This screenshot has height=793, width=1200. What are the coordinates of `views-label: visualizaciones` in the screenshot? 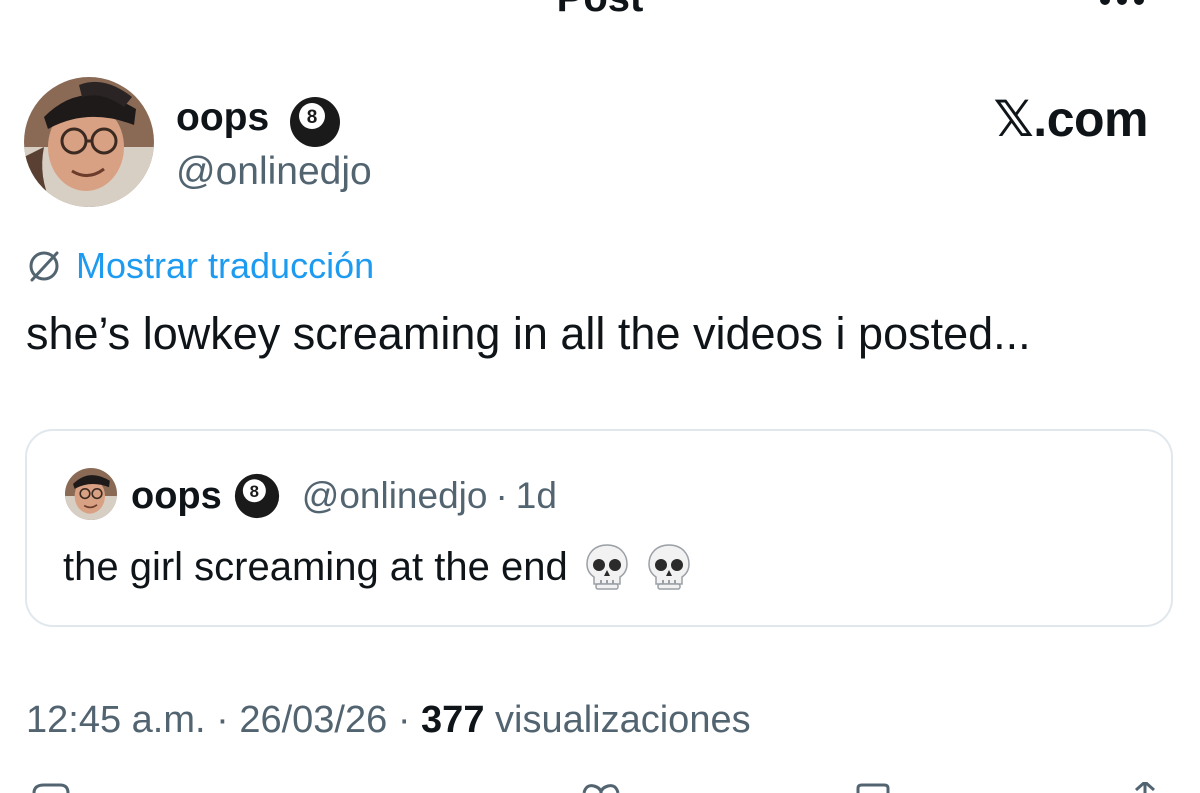 It's located at (617, 720).